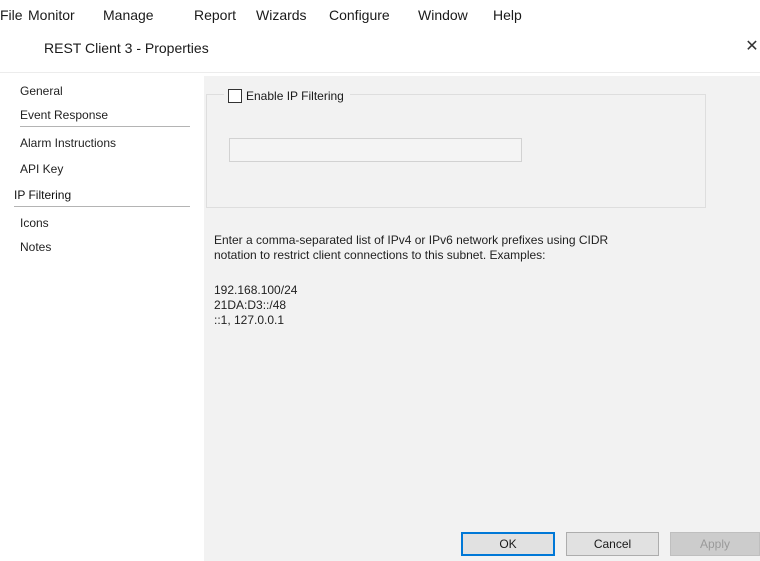 The width and height of the screenshot is (760, 561). I want to click on enable-ip-filtering-row: Enable IP Filtering, so click(287, 96).